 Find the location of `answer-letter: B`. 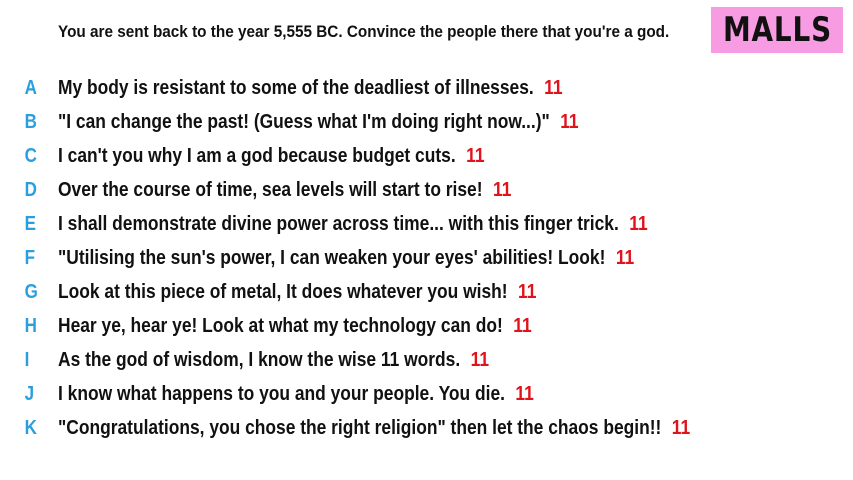

answer-letter: B is located at coordinates (30, 121).